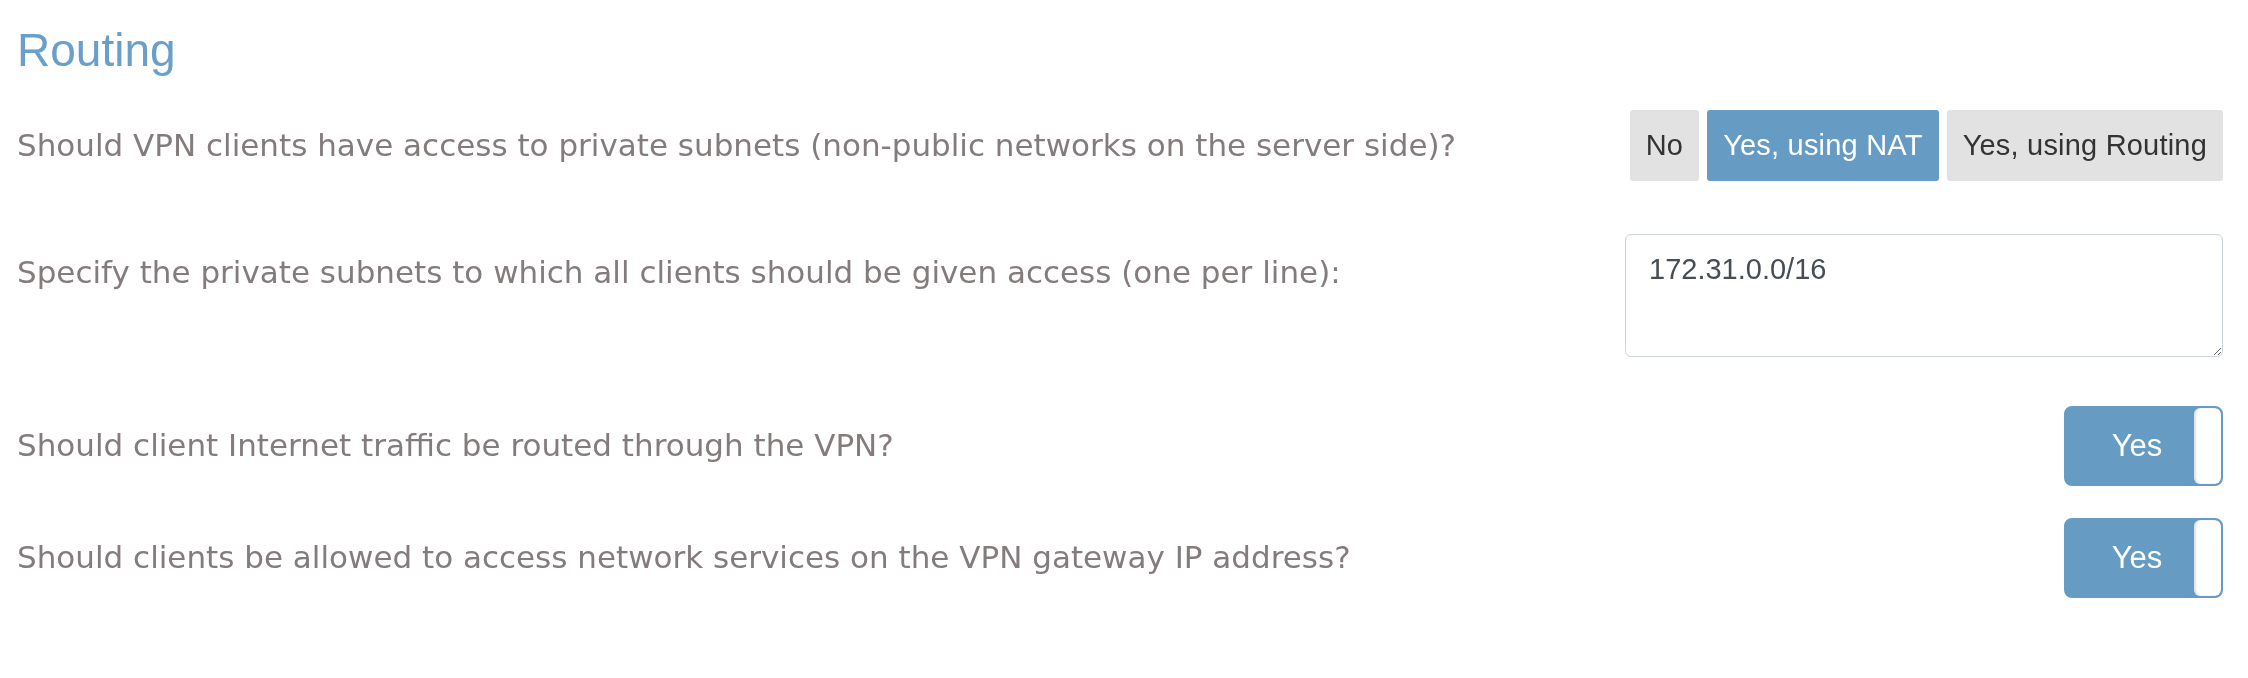 The width and height of the screenshot is (2248, 678). What do you see at coordinates (2084, 145) in the screenshot?
I see `option-button: Yes, using Routing` at bounding box center [2084, 145].